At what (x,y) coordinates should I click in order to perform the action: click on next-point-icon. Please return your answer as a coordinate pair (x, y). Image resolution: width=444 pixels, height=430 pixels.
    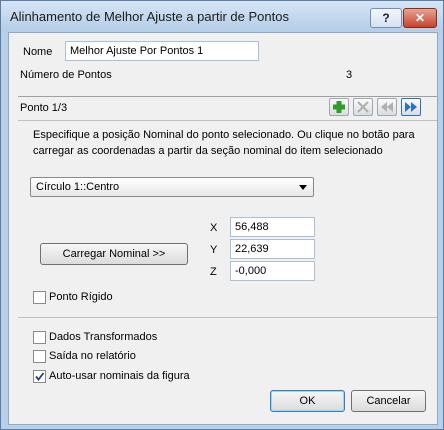
    Looking at the image, I should click on (411, 107).